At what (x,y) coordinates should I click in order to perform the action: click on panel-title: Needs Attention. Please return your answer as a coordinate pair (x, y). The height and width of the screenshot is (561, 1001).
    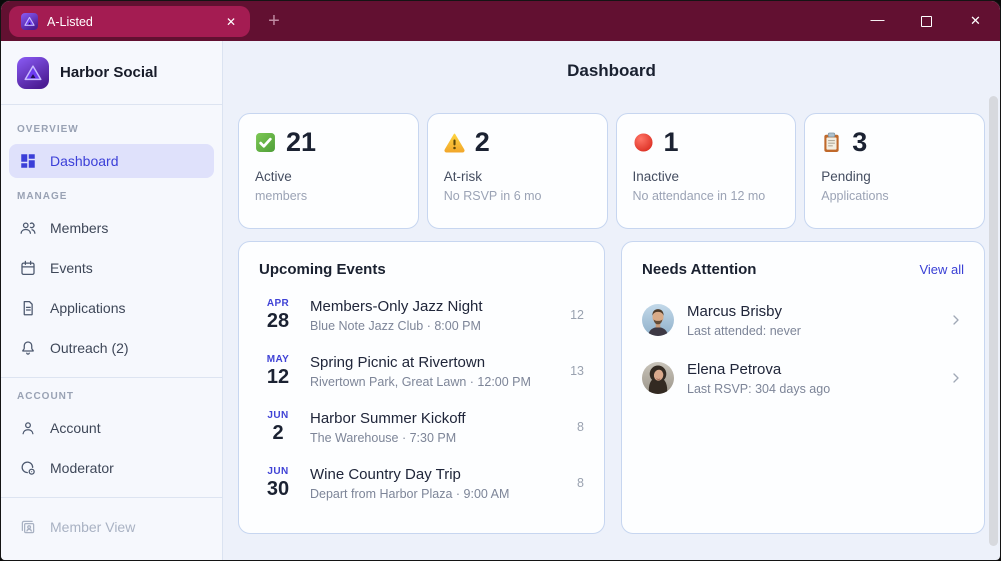
    Looking at the image, I should click on (699, 269).